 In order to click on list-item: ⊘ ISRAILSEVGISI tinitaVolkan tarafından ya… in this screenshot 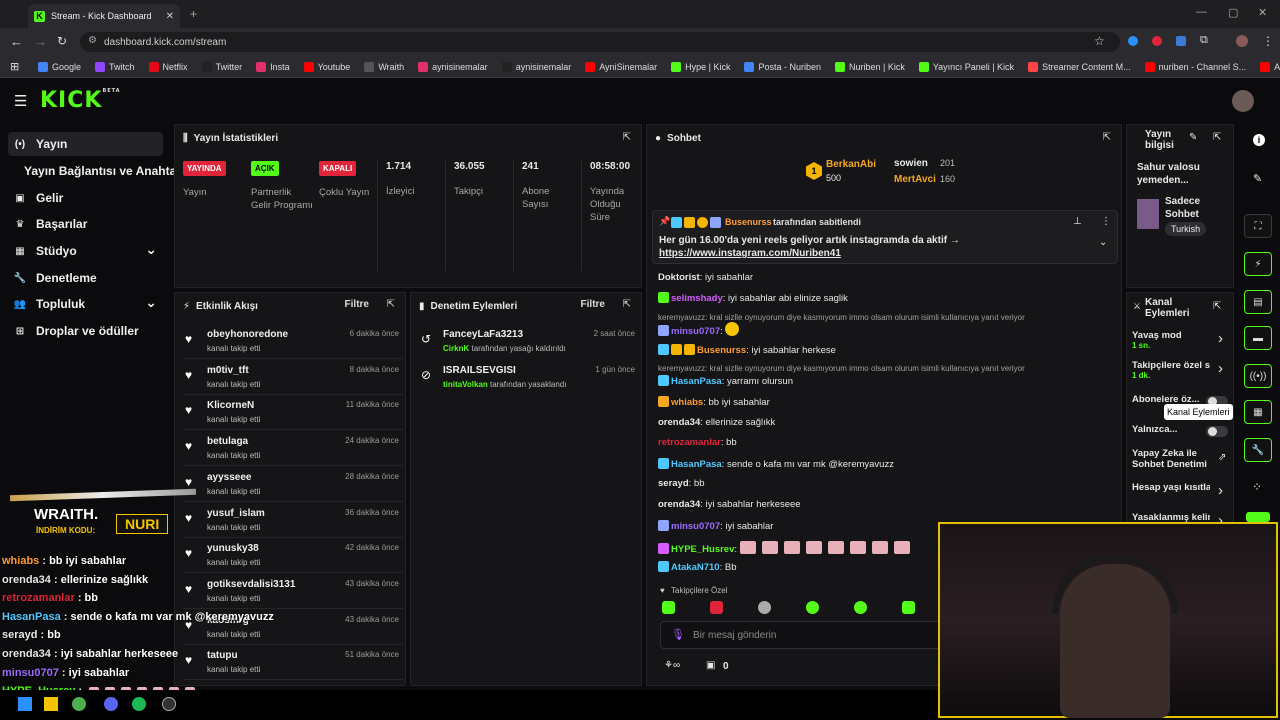, I will do `click(529, 378)`.